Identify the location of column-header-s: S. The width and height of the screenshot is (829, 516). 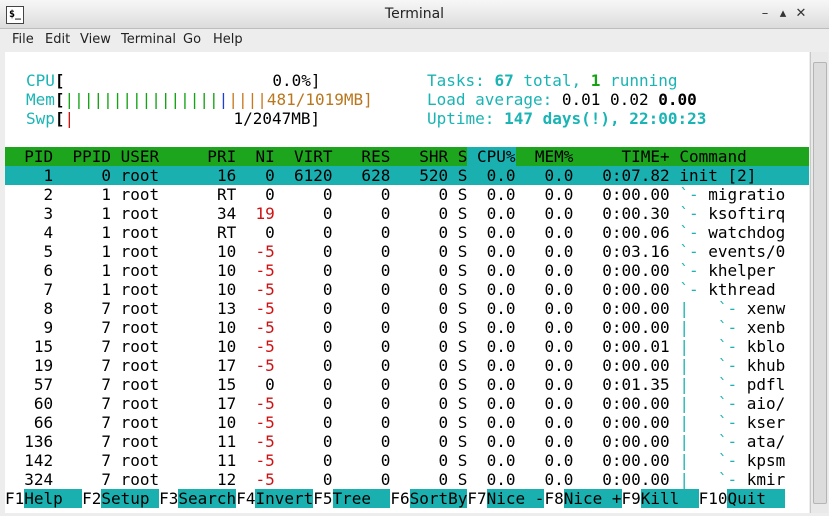
(458, 156).